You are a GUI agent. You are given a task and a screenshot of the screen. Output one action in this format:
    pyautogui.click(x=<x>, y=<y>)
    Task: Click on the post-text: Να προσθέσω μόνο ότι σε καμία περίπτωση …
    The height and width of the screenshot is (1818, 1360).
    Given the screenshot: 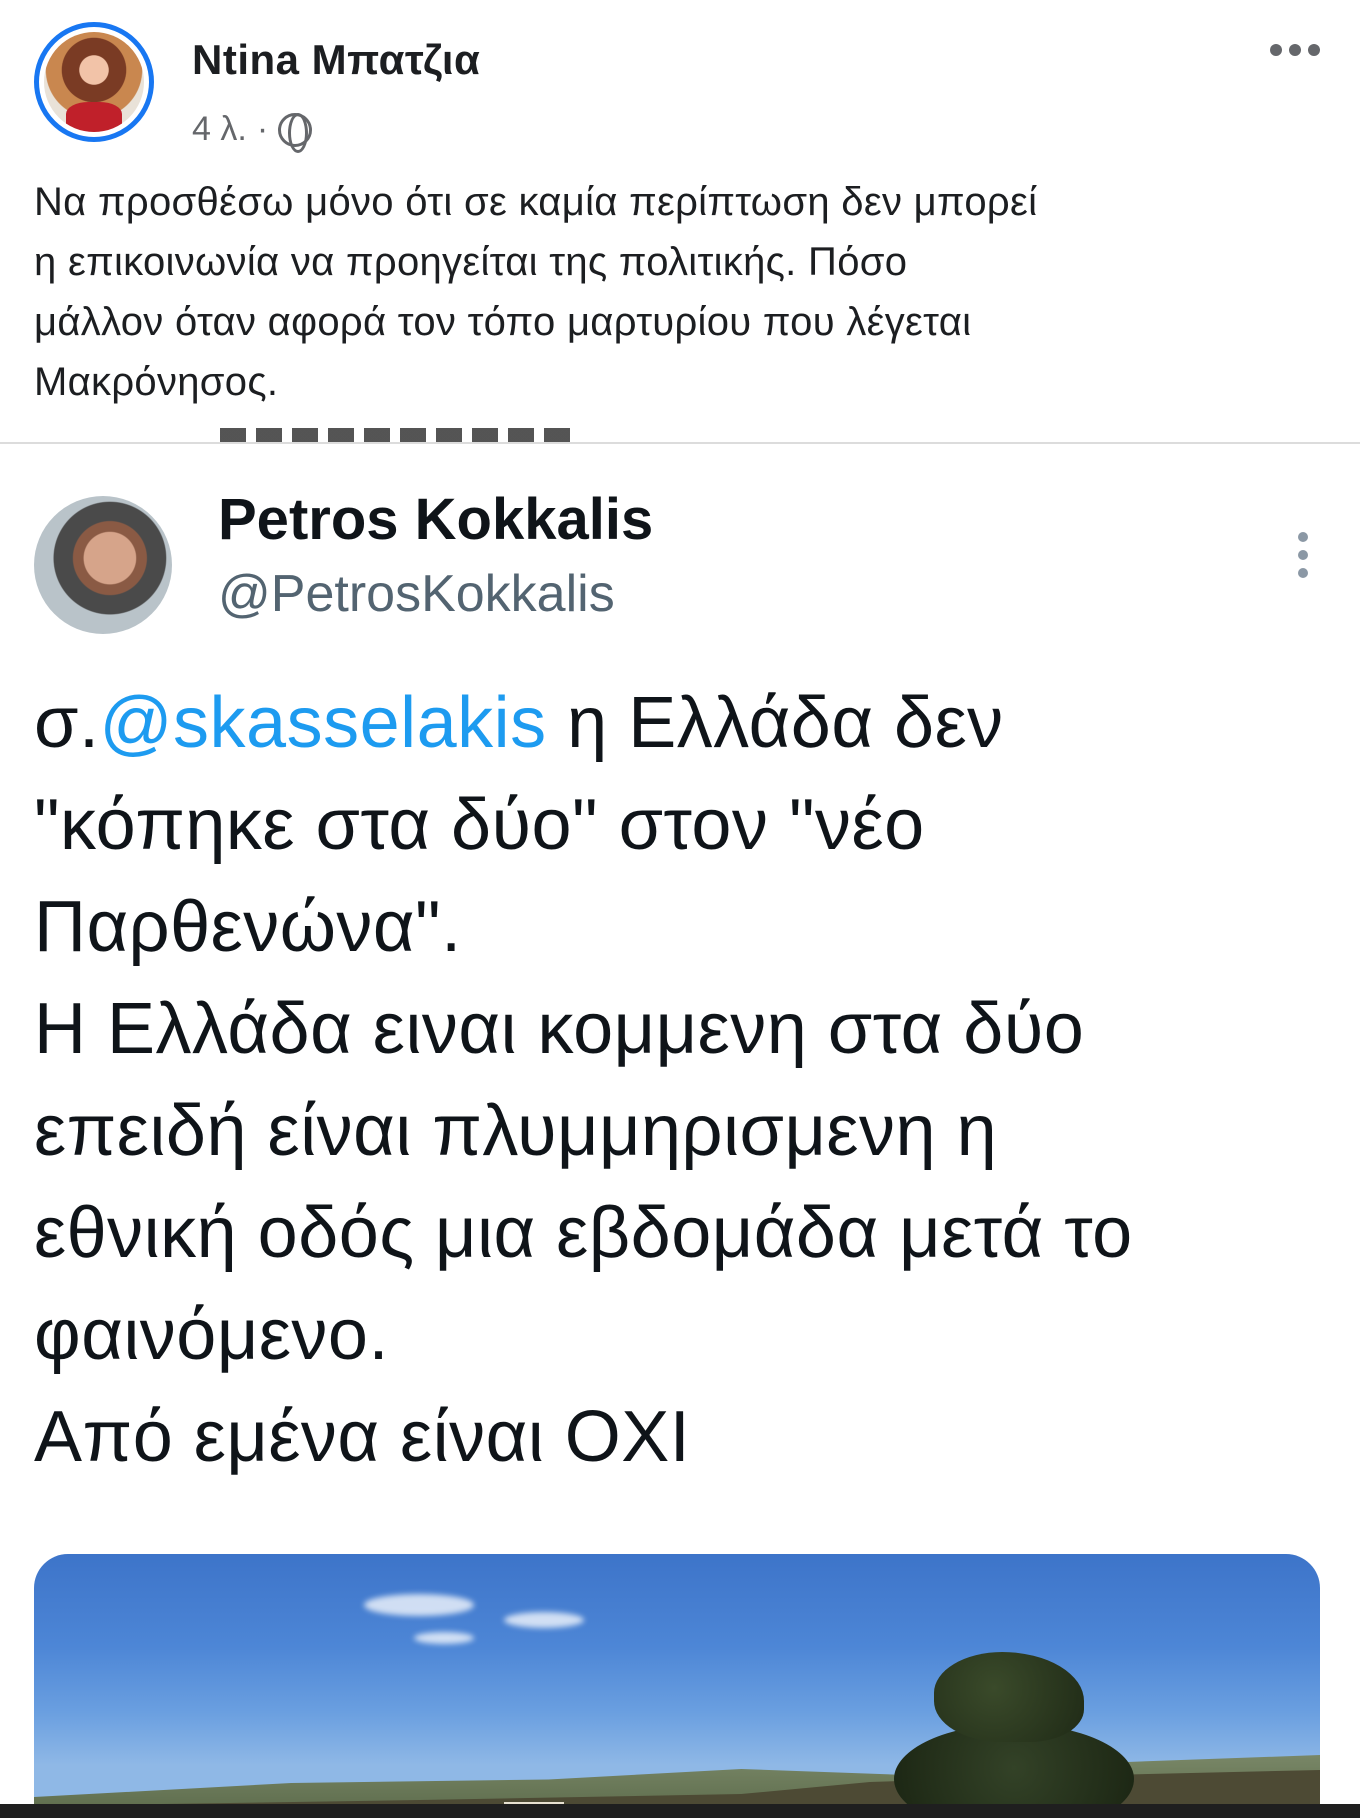 What is the action you would take?
    pyautogui.click(x=679, y=292)
    